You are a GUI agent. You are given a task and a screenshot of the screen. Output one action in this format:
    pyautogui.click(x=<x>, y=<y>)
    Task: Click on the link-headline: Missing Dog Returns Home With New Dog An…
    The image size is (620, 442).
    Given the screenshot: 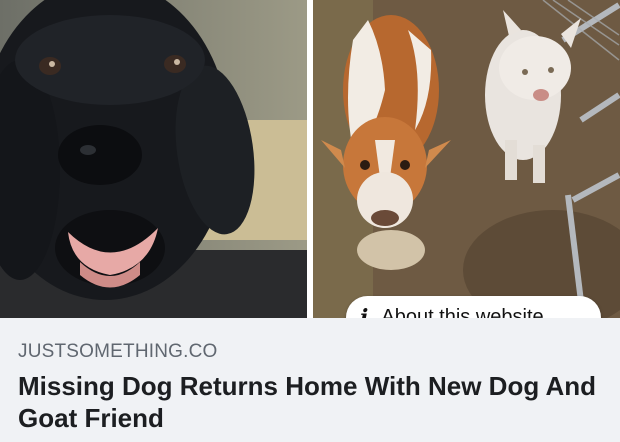 What is the action you would take?
    pyautogui.click(x=310, y=402)
    